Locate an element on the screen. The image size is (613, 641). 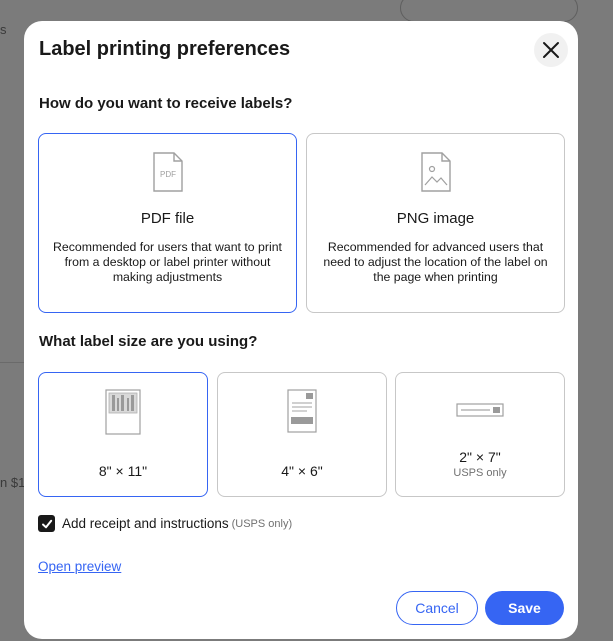
format-option-title: PDF file is located at coordinates (167, 218).